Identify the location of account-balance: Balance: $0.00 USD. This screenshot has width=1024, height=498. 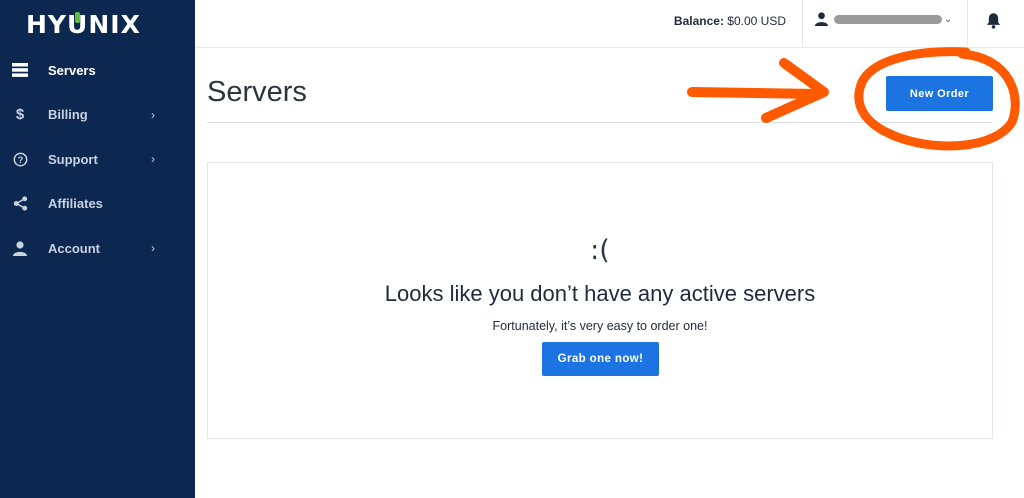
(730, 21).